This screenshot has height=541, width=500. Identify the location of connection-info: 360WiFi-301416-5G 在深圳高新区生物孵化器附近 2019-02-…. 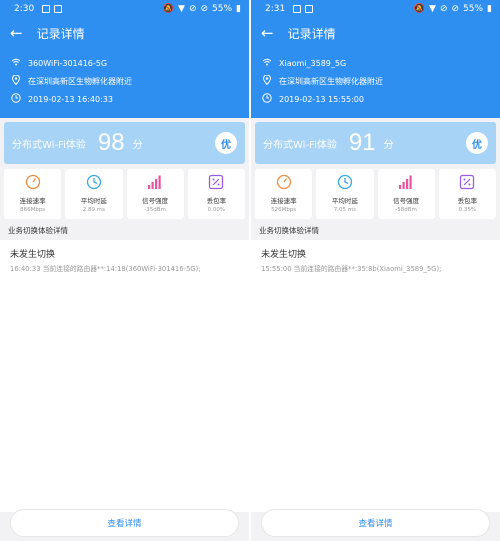
(124, 83).